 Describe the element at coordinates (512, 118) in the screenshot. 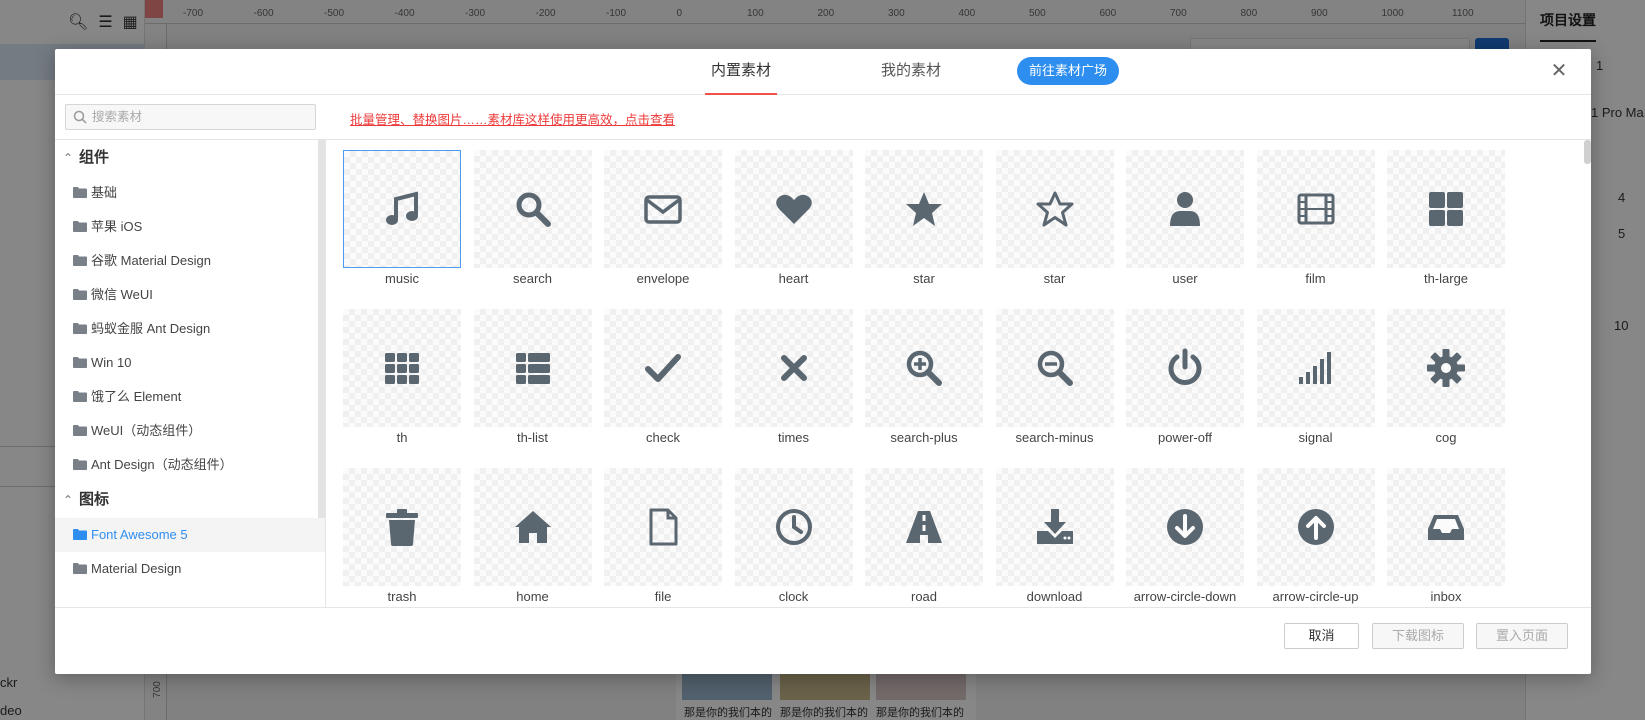

I see `promo-link: 批量管理、替换图片……素材库这样使用更高效，点击查看` at that location.